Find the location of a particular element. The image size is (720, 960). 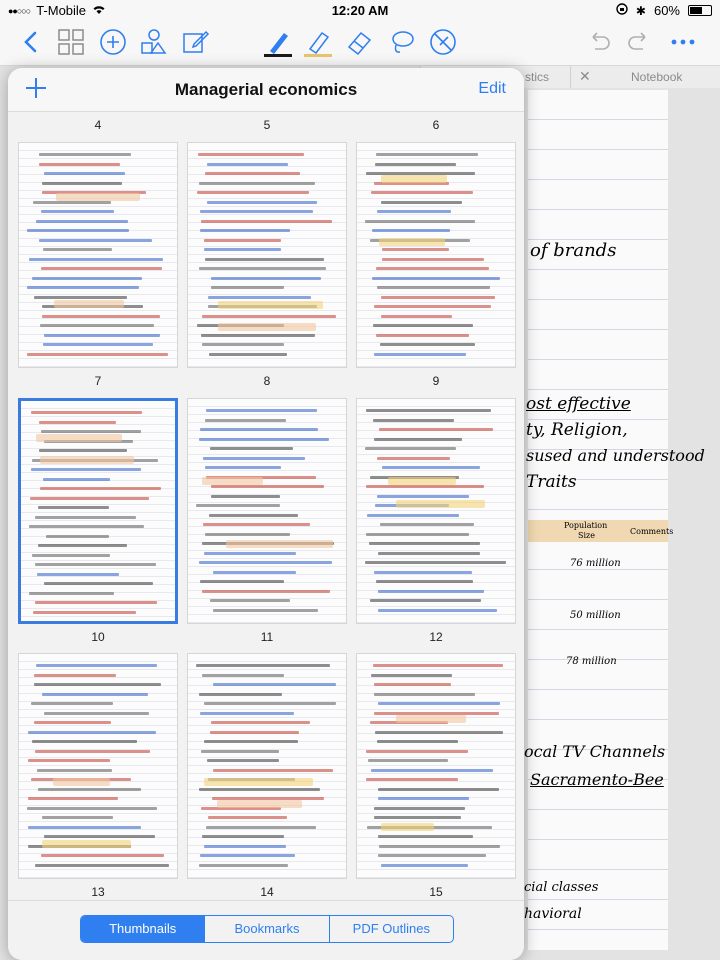

back-chevron-icon is located at coordinates (31, 42).